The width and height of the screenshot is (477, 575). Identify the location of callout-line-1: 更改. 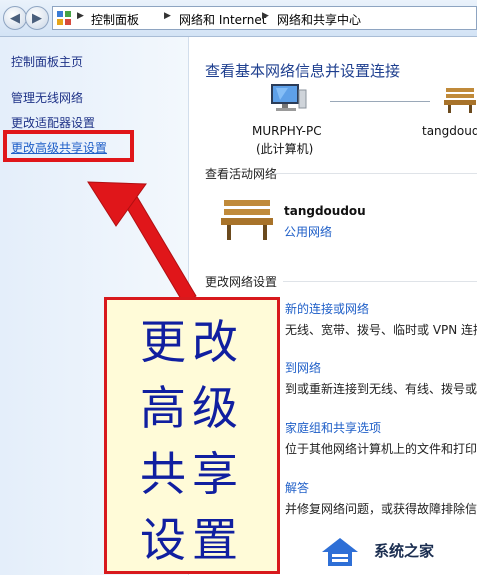
(192, 342).